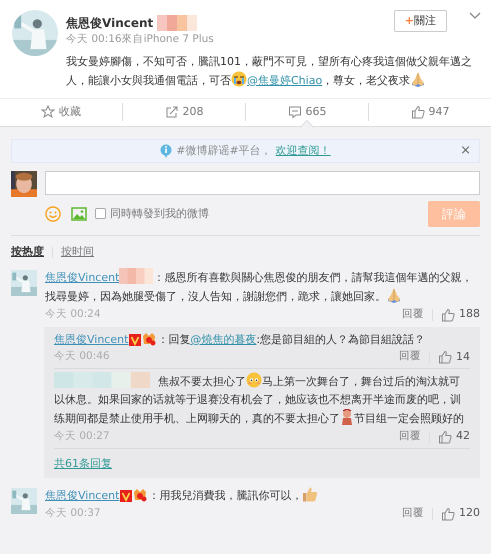 The height and width of the screenshot is (554, 491). Describe the element at coordinates (223, 339) in the screenshot. I see `mention-link: @燒焦的暮夜` at that location.